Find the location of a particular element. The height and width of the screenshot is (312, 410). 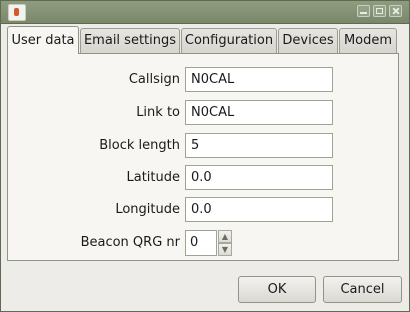

latitude-field: 0.0 is located at coordinates (259, 177).